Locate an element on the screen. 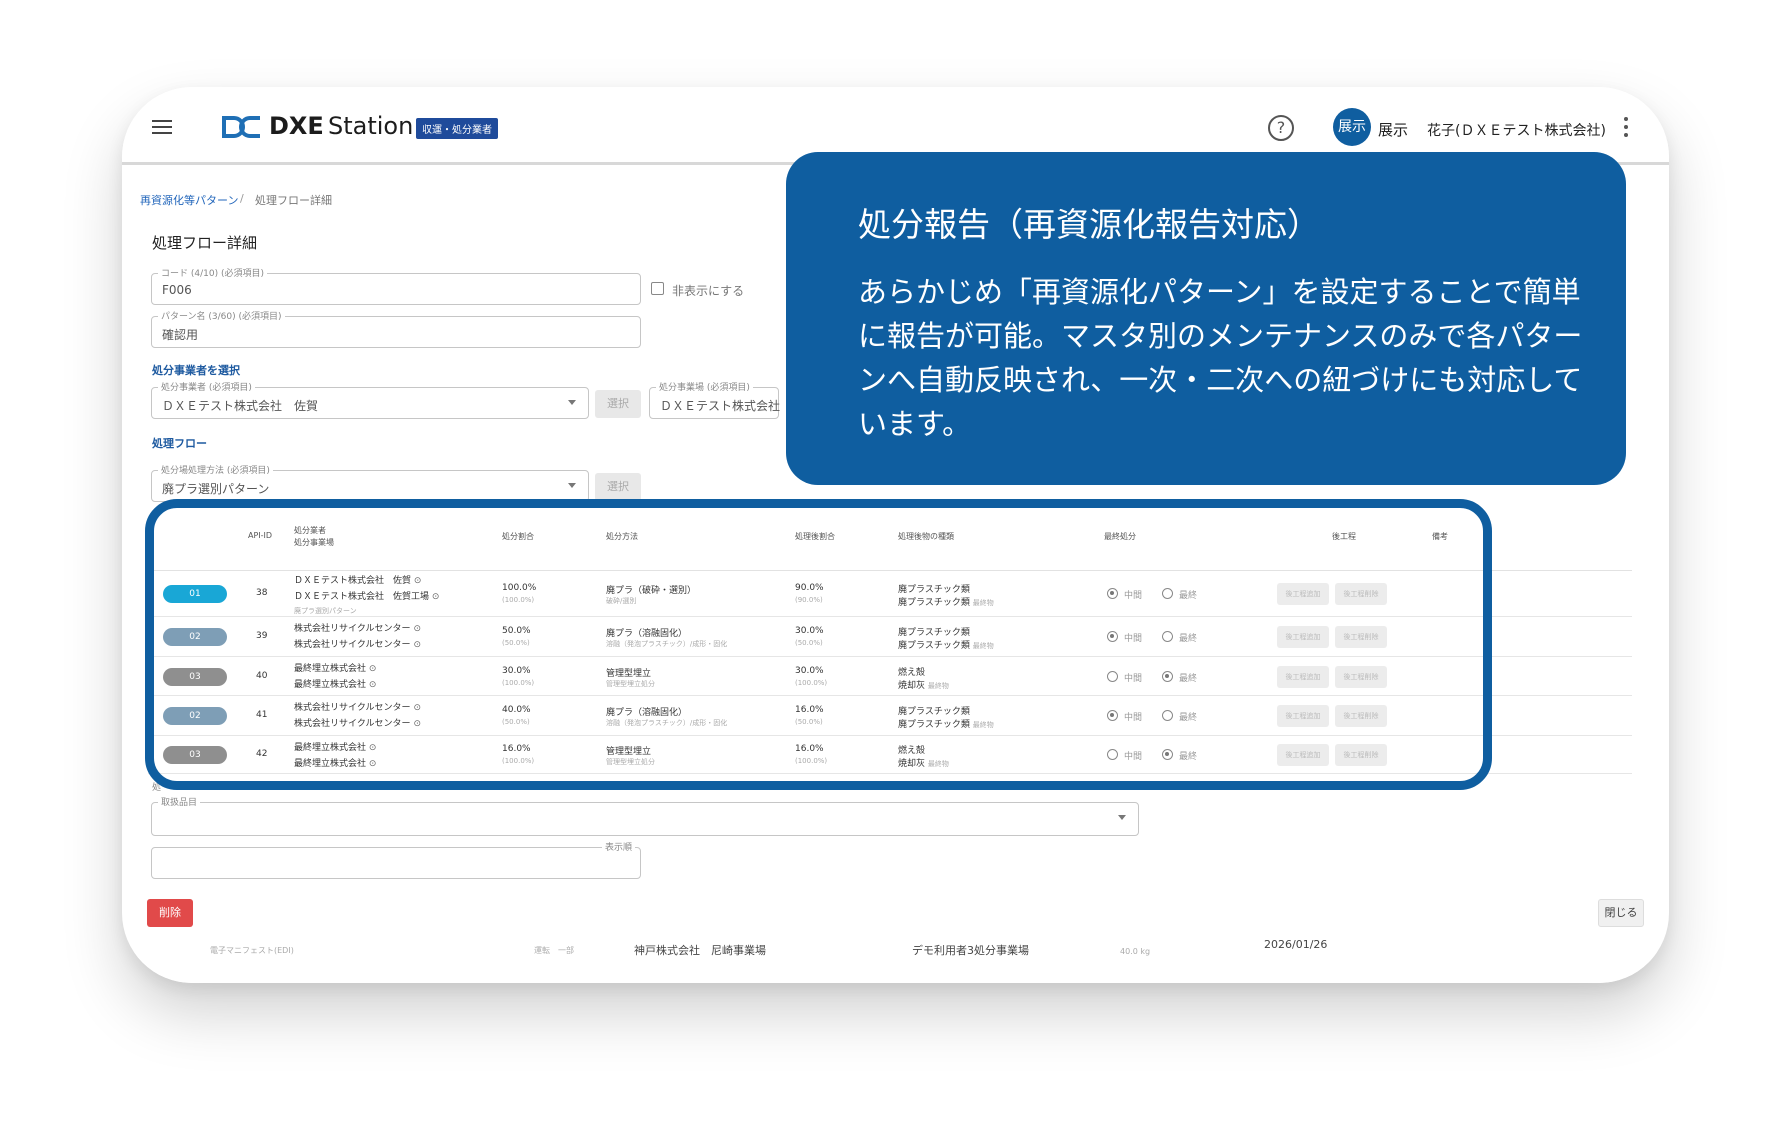  dxe-logo-icon is located at coordinates (241, 127).